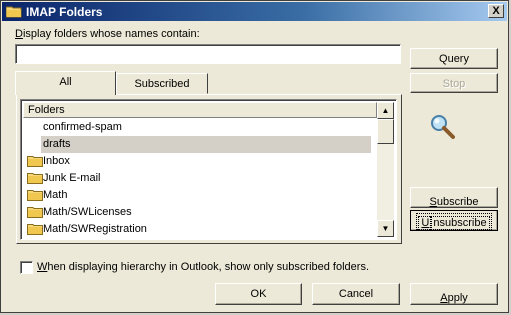 The width and height of the screenshot is (511, 315). I want to click on apply-button-label: Apply, so click(454, 296).